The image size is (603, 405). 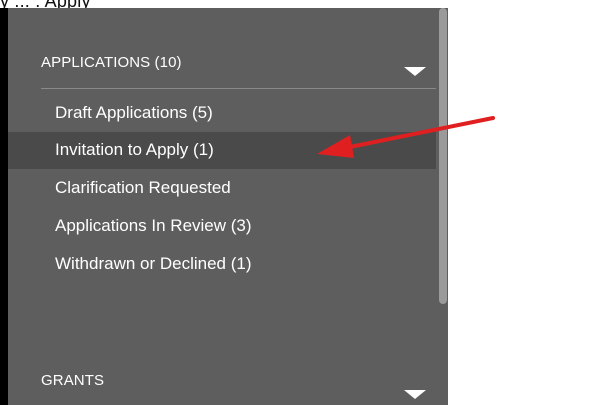 What do you see at coordinates (134, 149) in the screenshot?
I see `sidebar-item-label: Invitation to Apply (1)` at bounding box center [134, 149].